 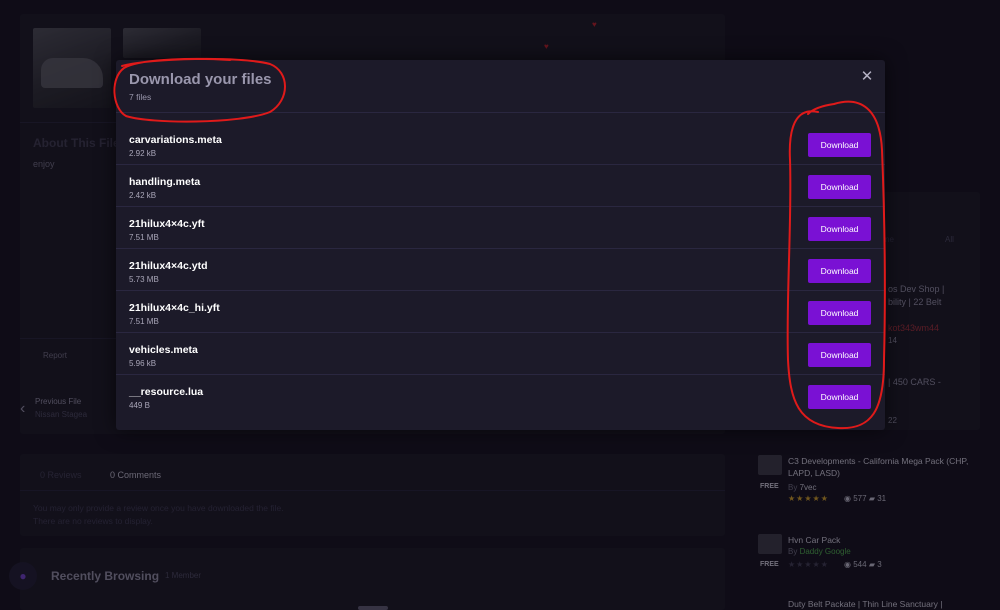 What do you see at coordinates (500, 186) in the screenshot?
I see `file-row: handling.meta 2.42 kB Download` at bounding box center [500, 186].